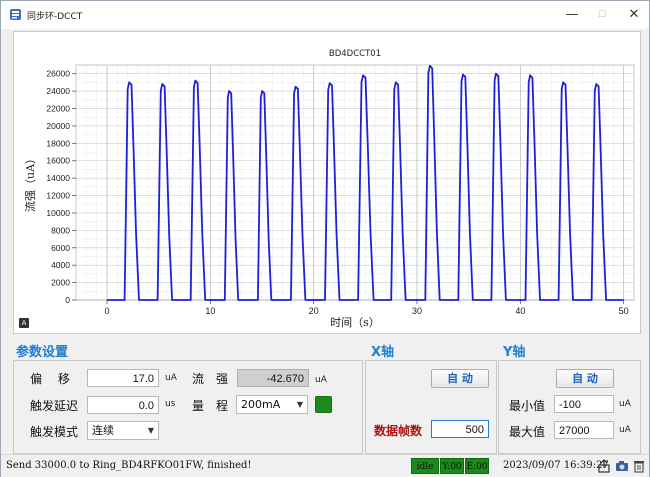  What do you see at coordinates (634, 15) in the screenshot?
I see `close-button: ✕` at bounding box center [634, 15].